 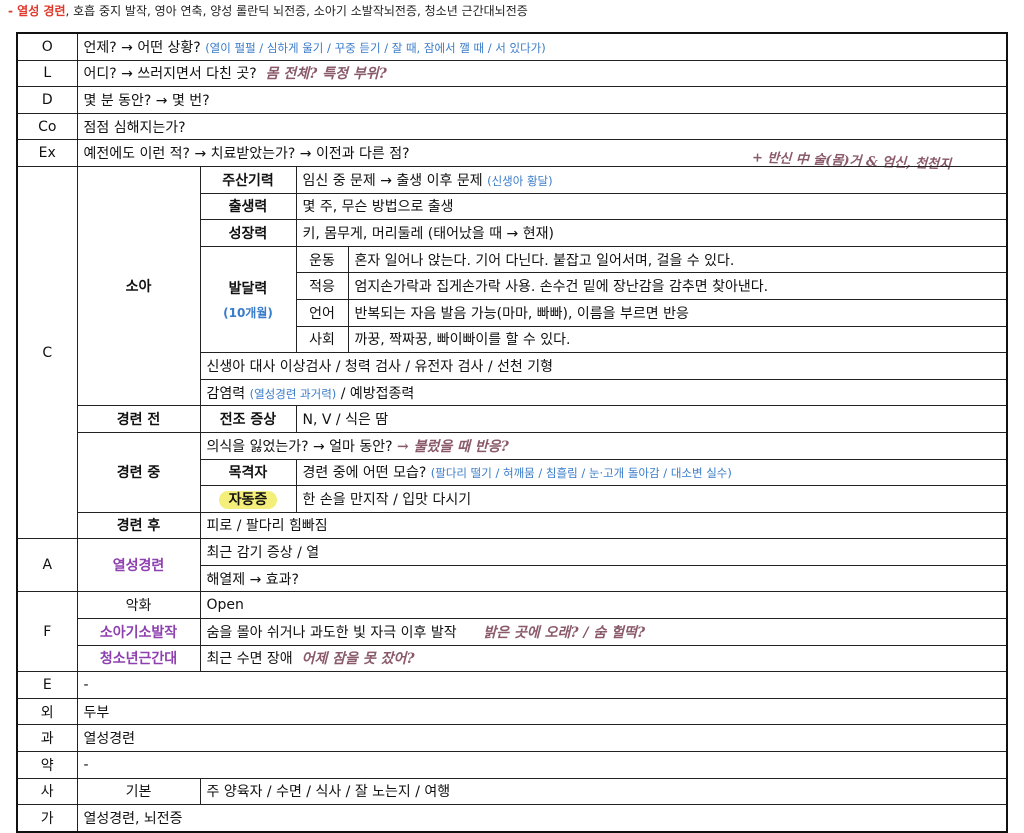 I want to click on aura-label: 전조 증상, so click(x=248, y=419).